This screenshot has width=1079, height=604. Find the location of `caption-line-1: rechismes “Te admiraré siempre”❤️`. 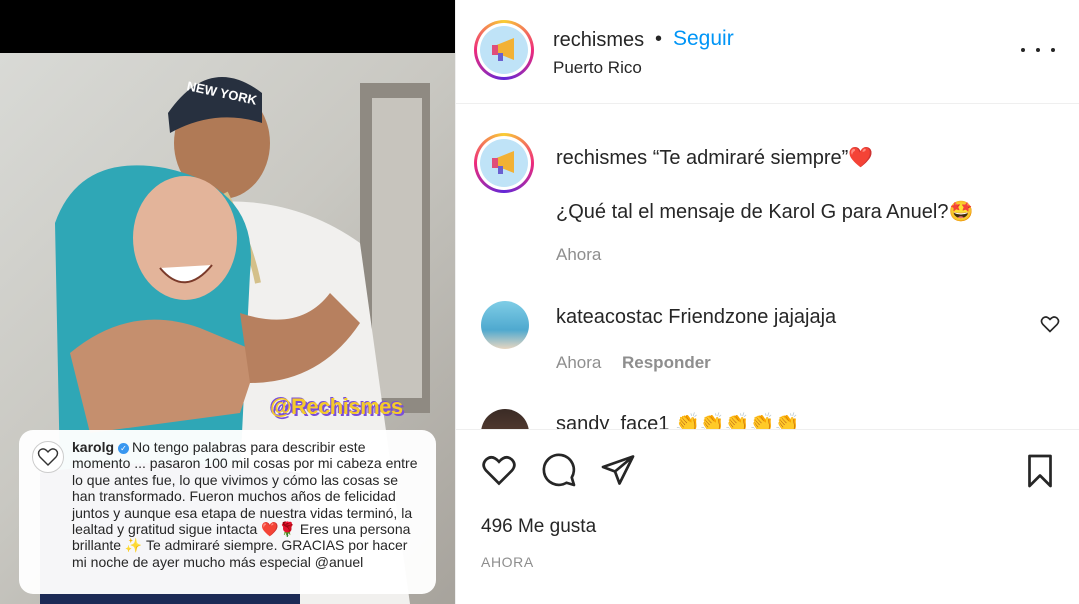

caption-line-1: rechismes “Te admiraré siempre”❤️ is located at coordinates (714, 157).